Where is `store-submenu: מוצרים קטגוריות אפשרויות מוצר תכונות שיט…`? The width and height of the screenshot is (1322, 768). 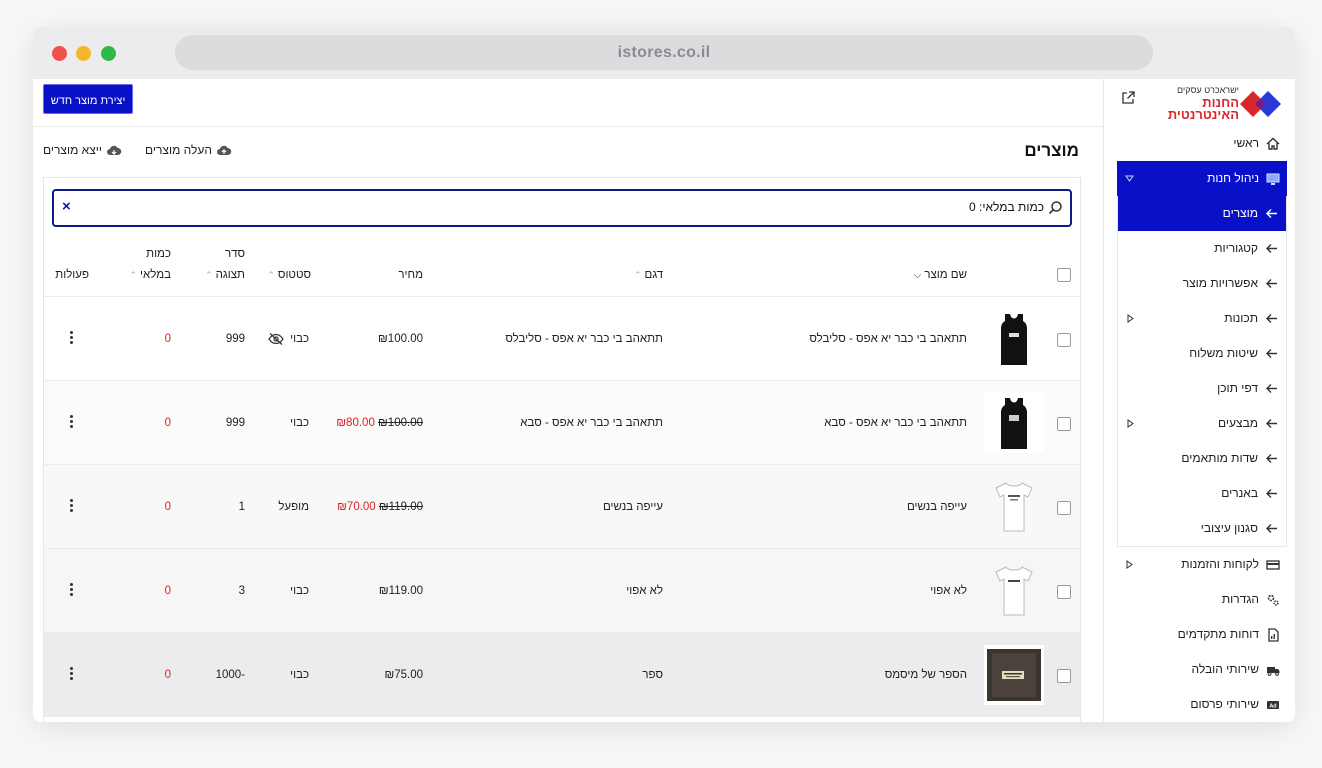
store-submenu: מוצרים קטגוריות אפשרויות מוצר תכונות שיט… is located at coordinates (1202, 371).